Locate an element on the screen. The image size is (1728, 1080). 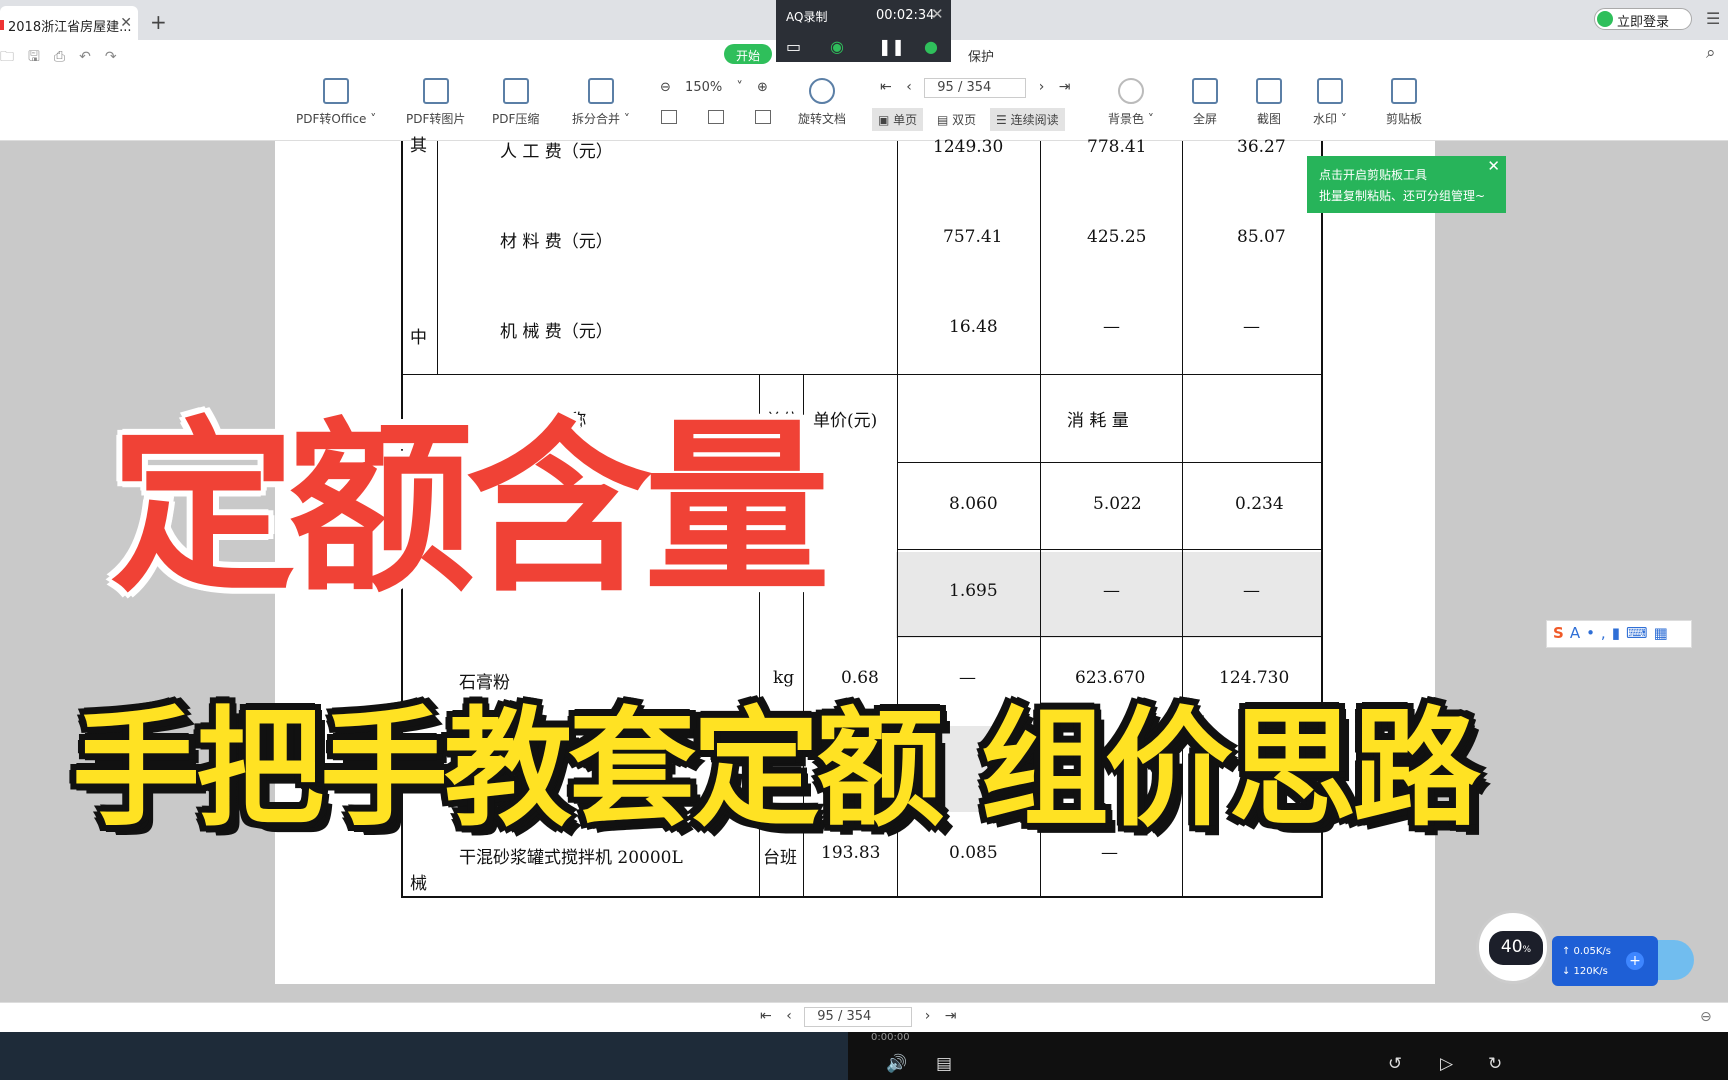
consumption-value: — is located at coordinates (1109, 853).